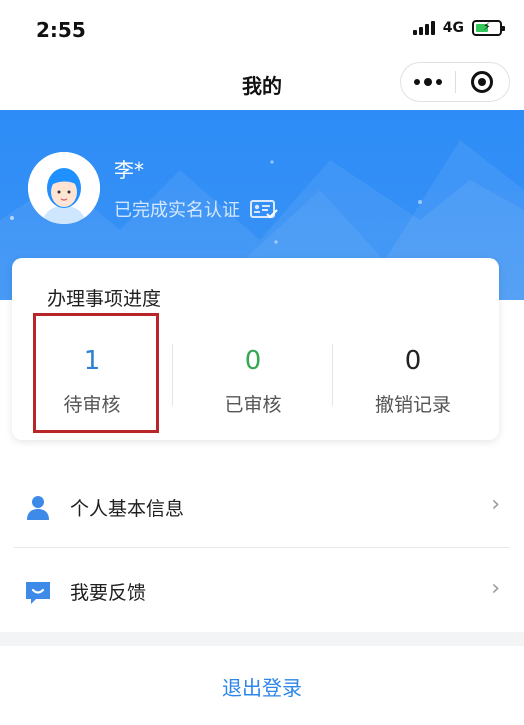 The height and width of the screenshot is (725, 524). What do you see at coordinates (412, 405) in the screenshot?
I see `stat-revoked-label: 撤销记录` at bounding box center [412, 405].